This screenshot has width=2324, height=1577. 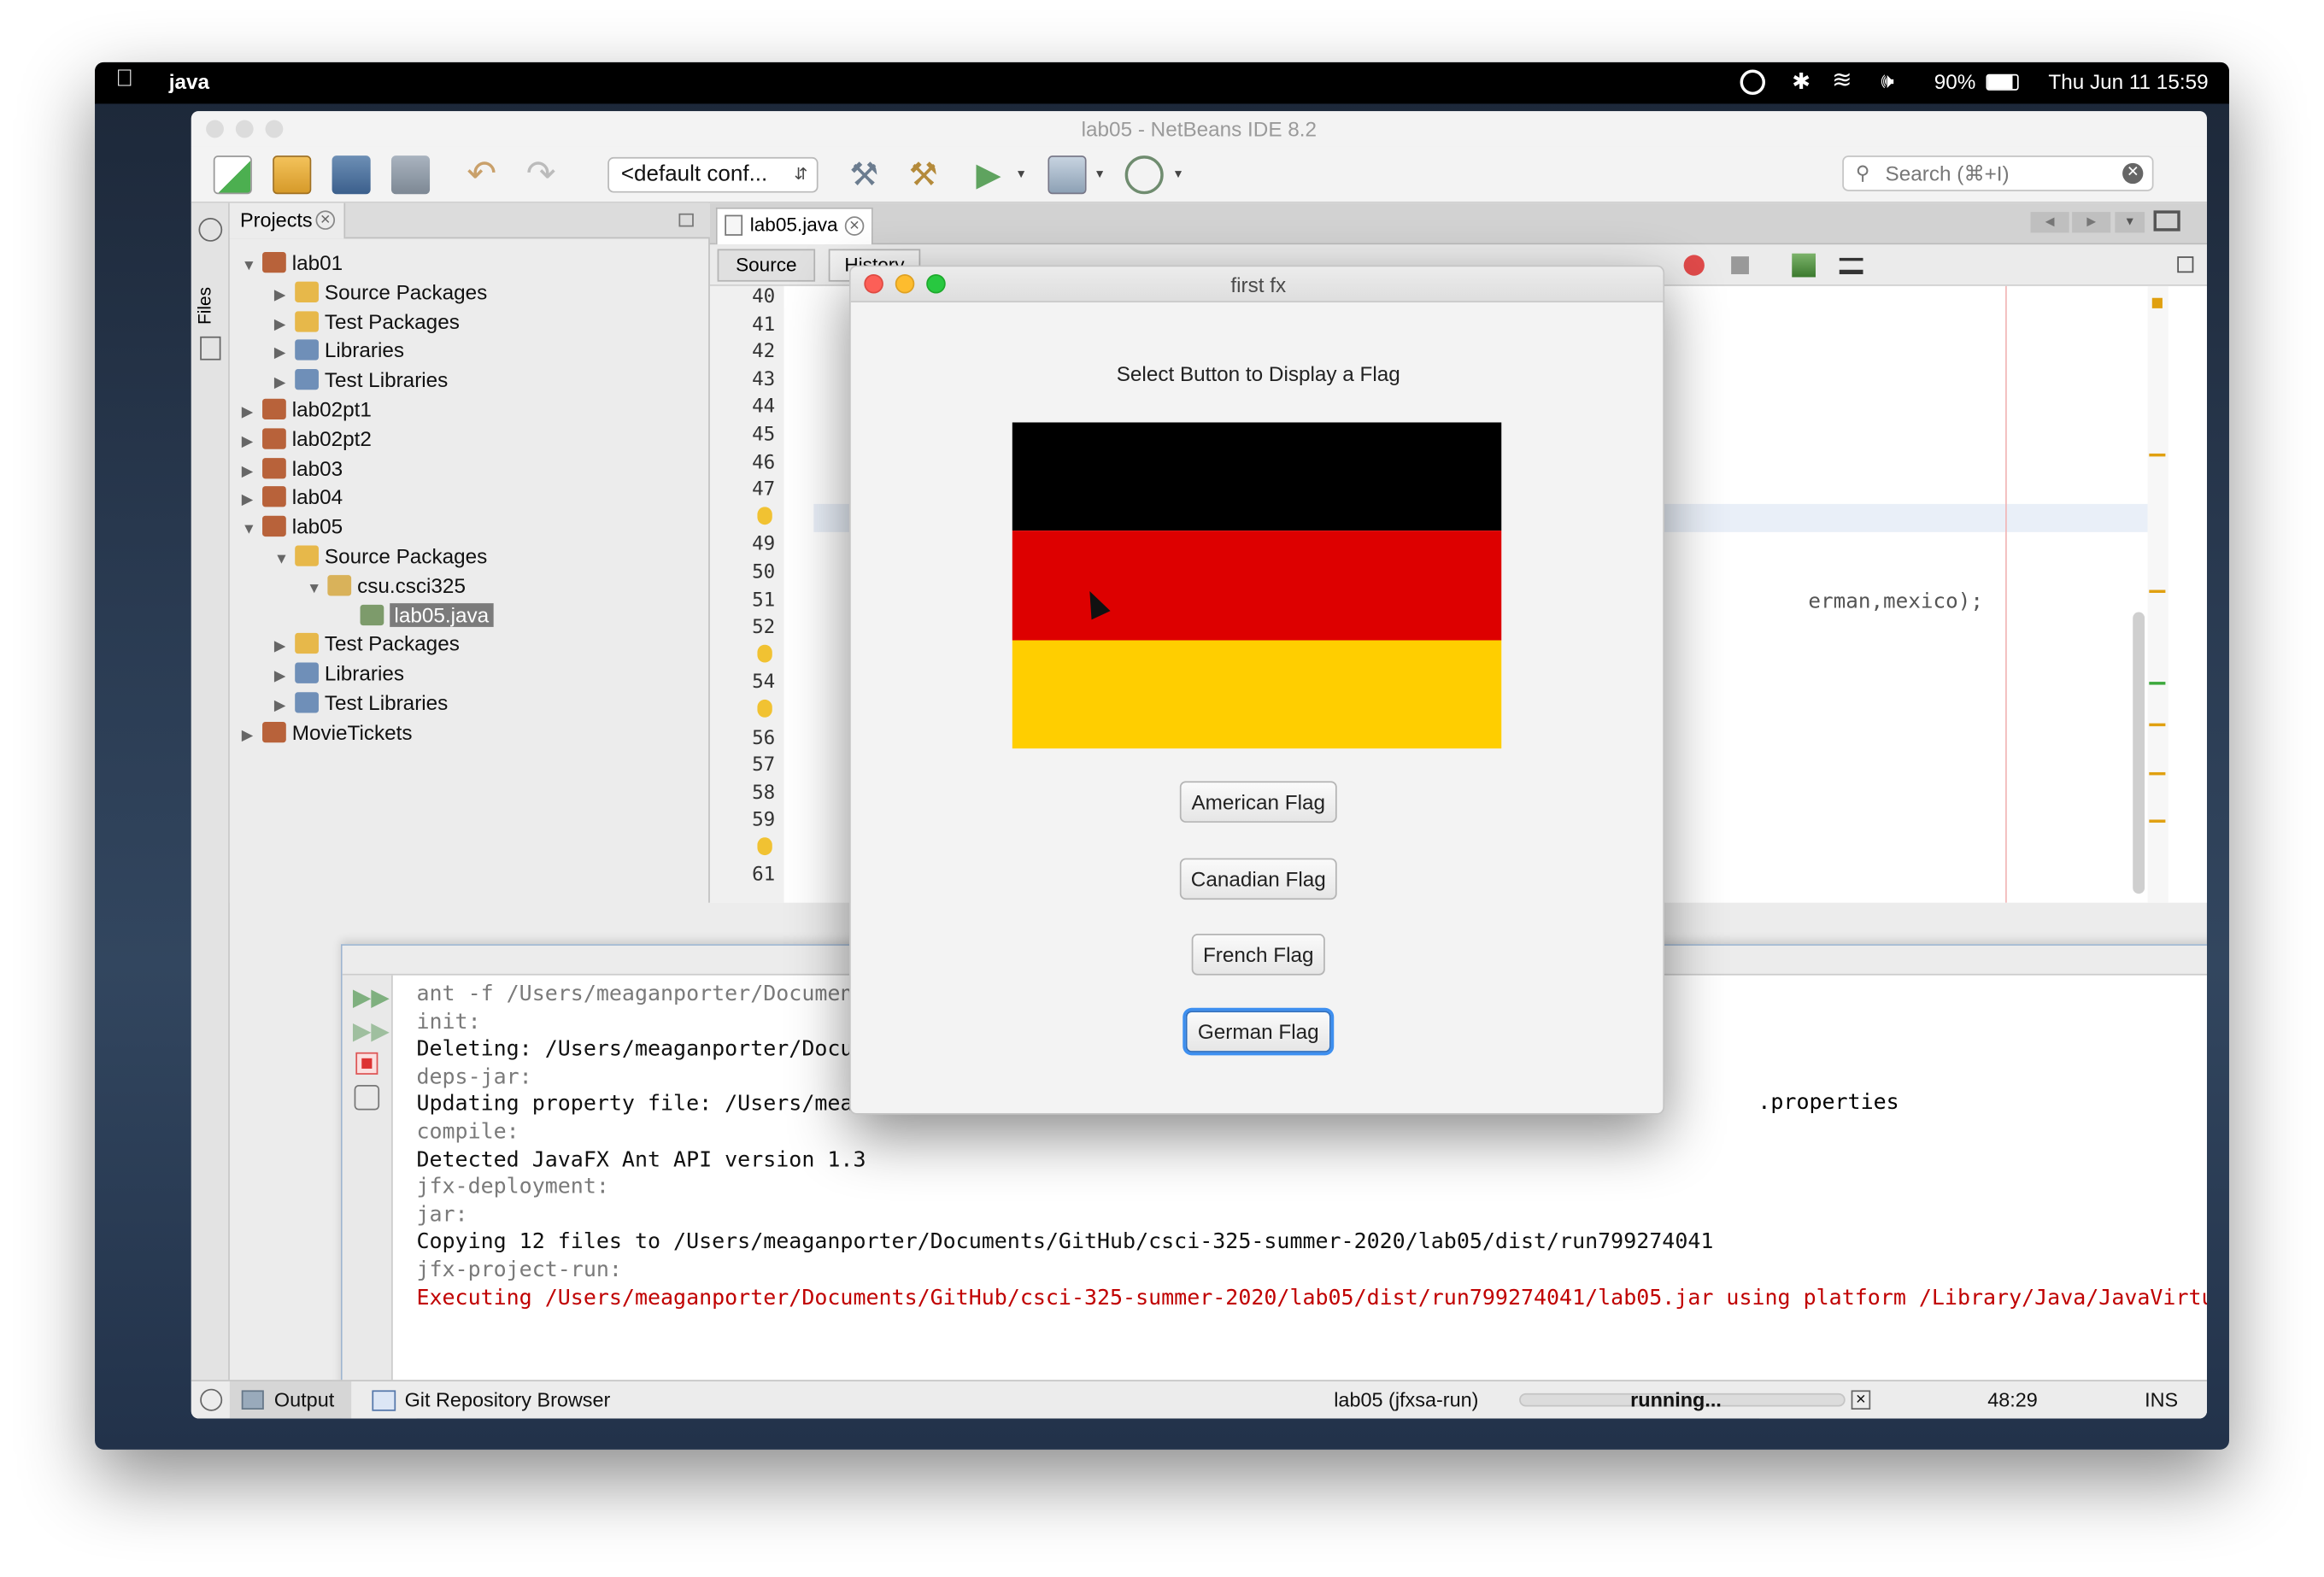 I want to click on fx-close-button, so click(x=873, y=283).